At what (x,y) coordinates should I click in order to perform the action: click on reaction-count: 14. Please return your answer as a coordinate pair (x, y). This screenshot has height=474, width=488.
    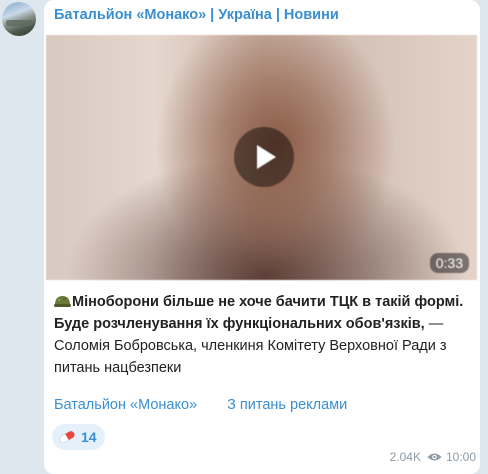
    Looking at the image, I should click on (89, 437).